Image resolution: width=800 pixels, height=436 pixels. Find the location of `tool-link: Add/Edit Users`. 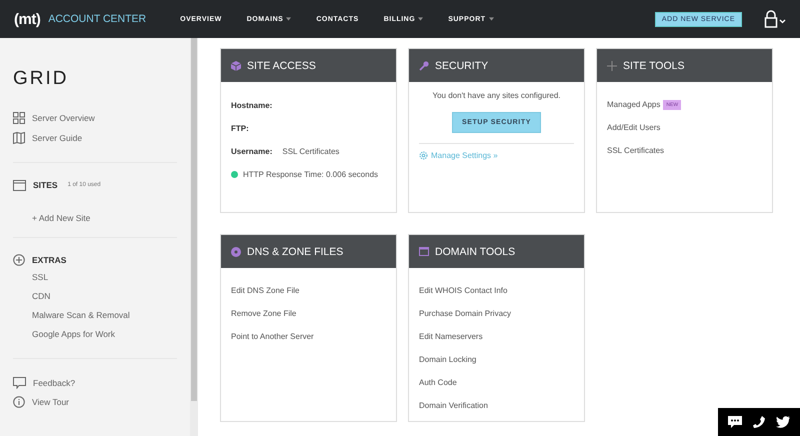

tool-link: Add/Edit Users is located at coordinates (633, 127).